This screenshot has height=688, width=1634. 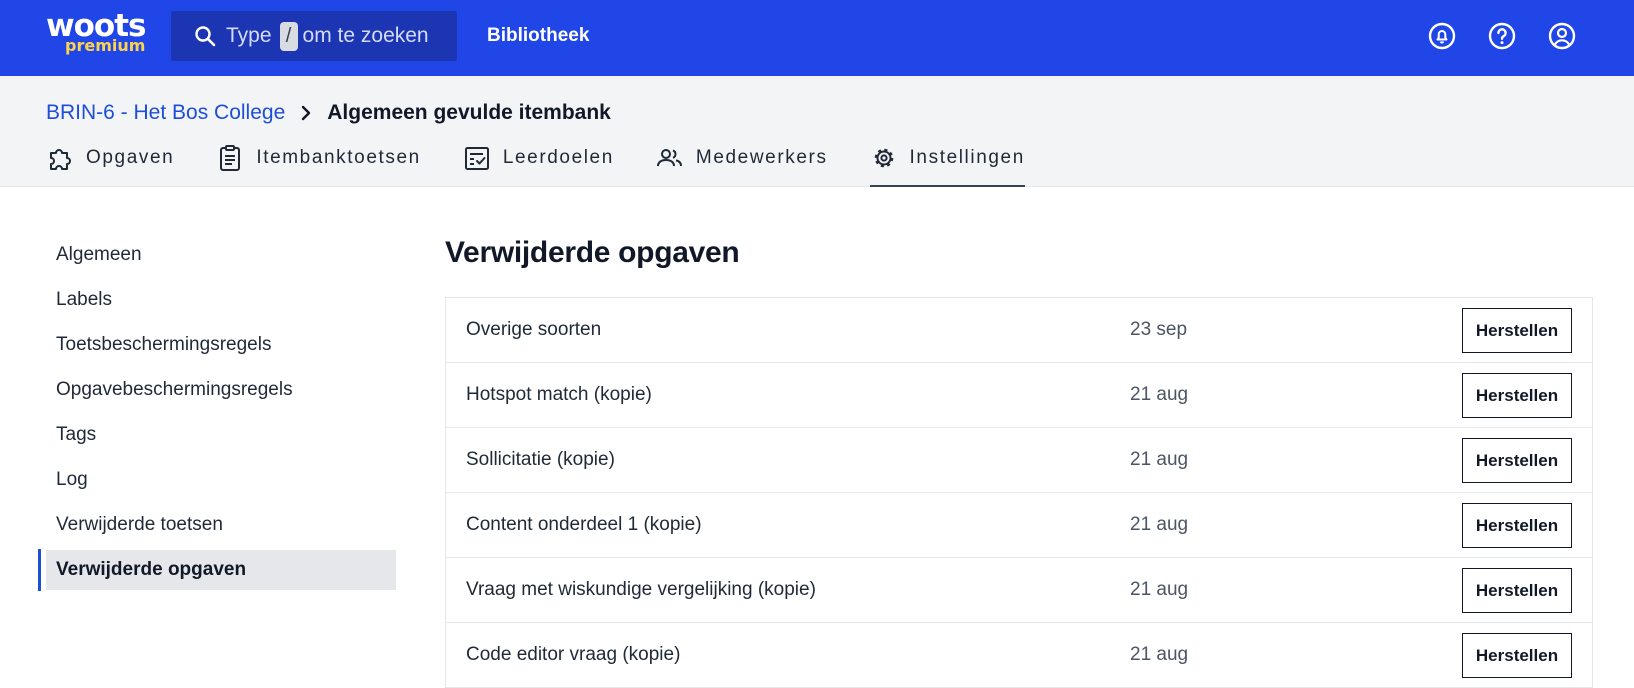 What do you see at coordinates (60, 159) in the screenshot?
I see `puzzle-icon` at bounding box center [60, 159].